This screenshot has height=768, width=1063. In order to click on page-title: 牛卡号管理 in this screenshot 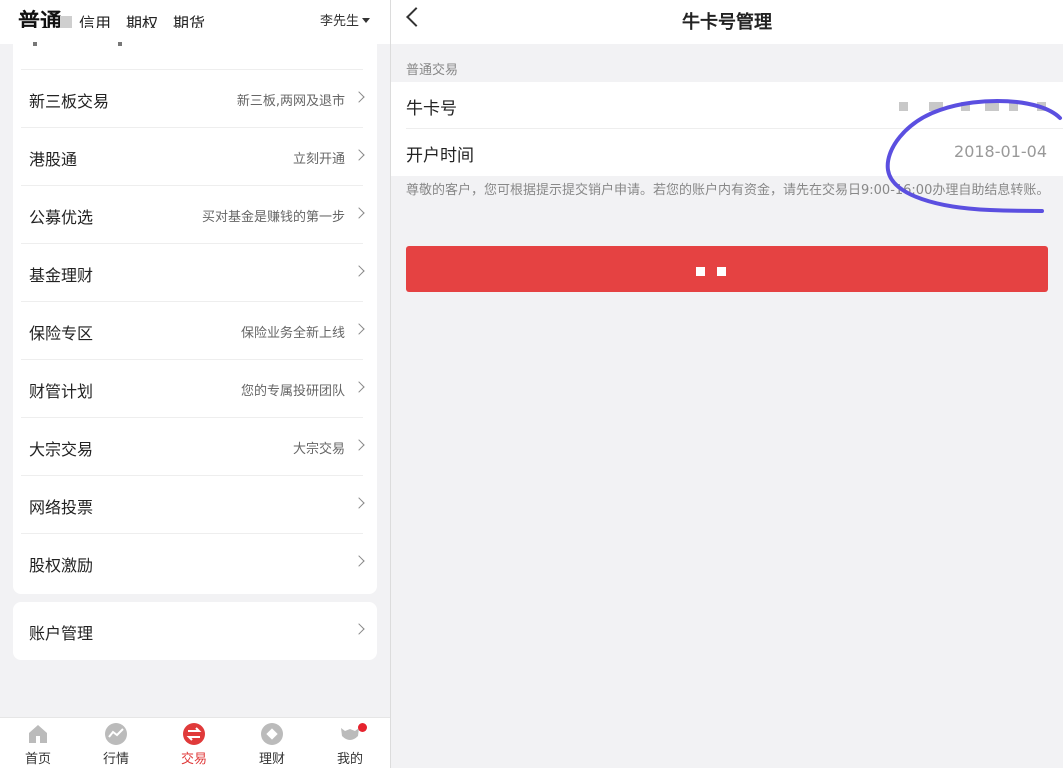, I will do `click(727, 22)`.